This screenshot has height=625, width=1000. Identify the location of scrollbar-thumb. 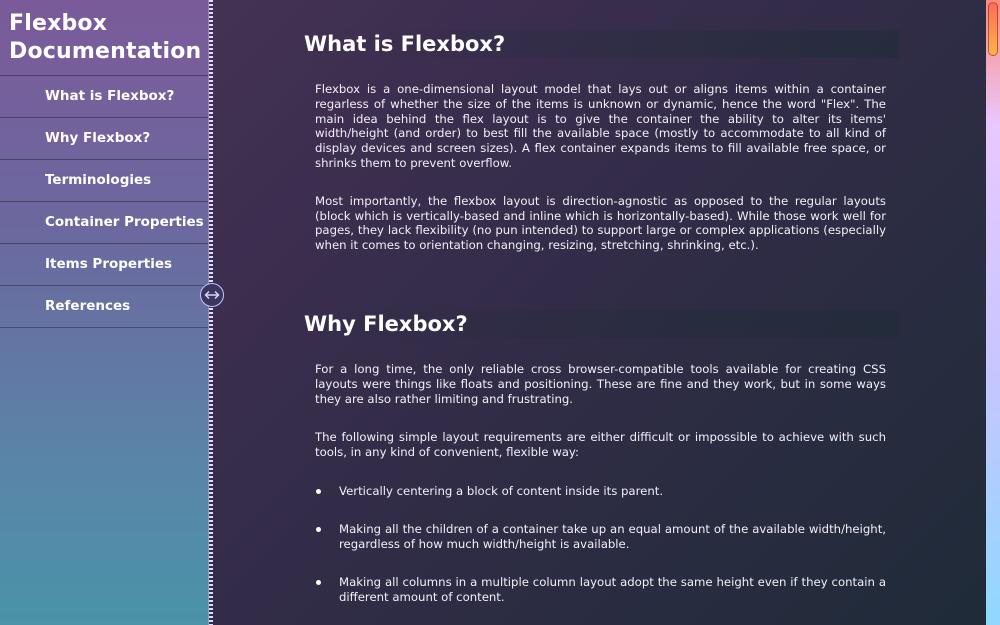
(993, 29).